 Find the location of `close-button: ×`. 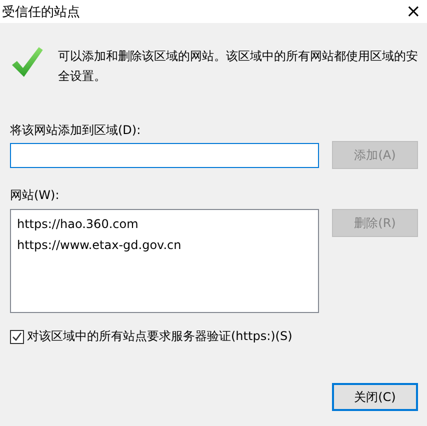

close-button: × is located at coordinates (413, 11).